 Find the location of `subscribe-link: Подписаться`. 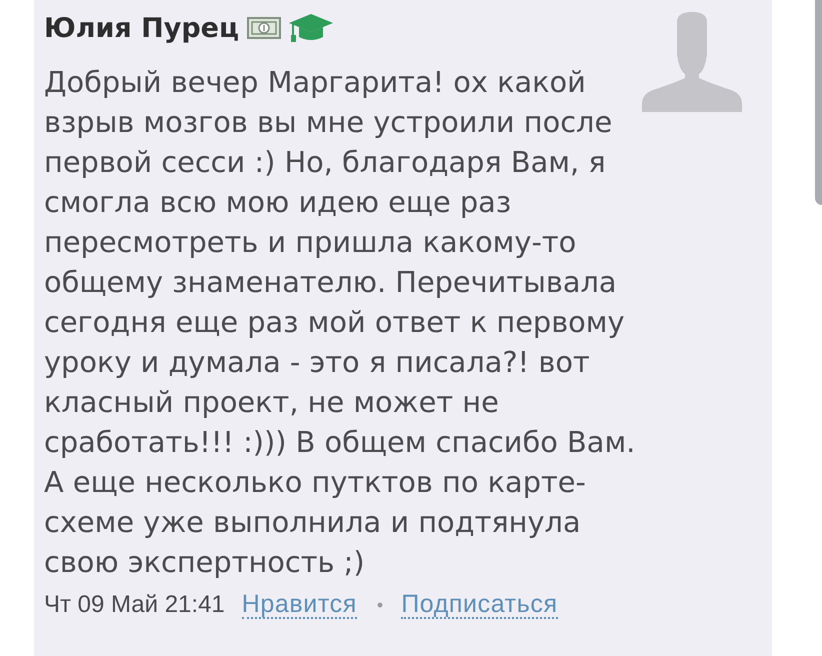

subscribe-link: Подписаться is located at coordinates (479, 605).